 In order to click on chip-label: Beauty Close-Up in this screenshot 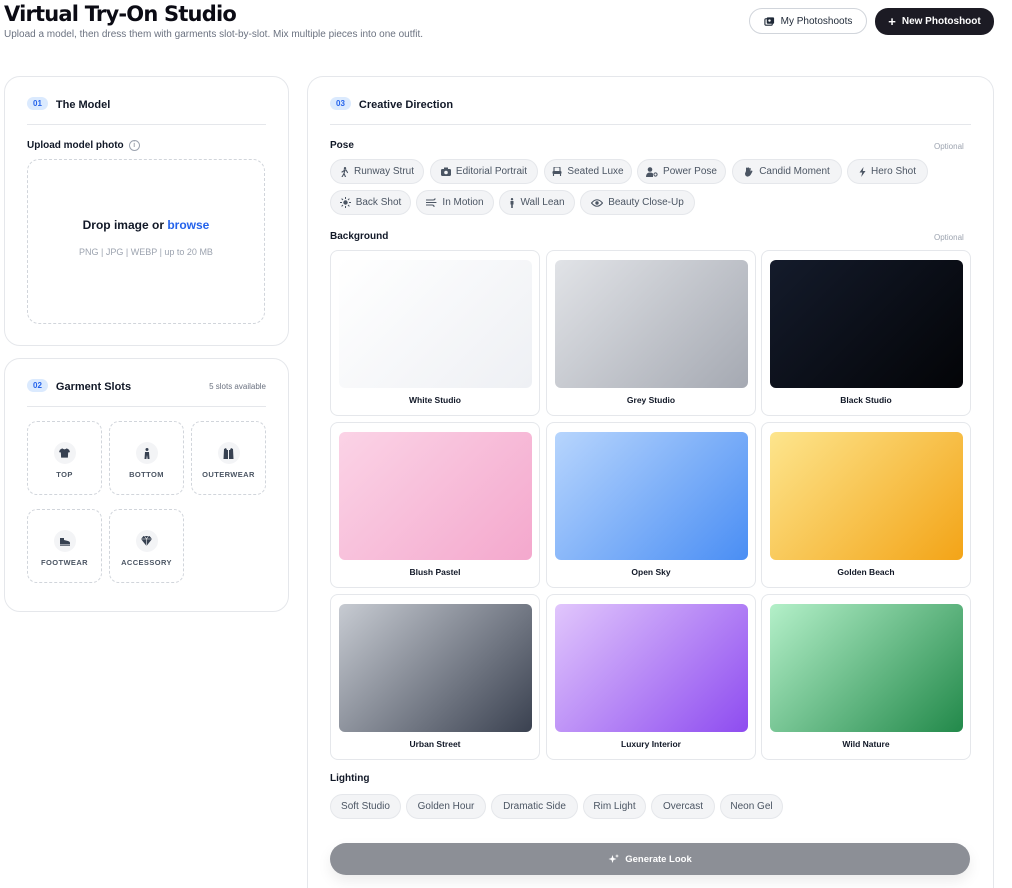, I will do `click(646, 202)`.